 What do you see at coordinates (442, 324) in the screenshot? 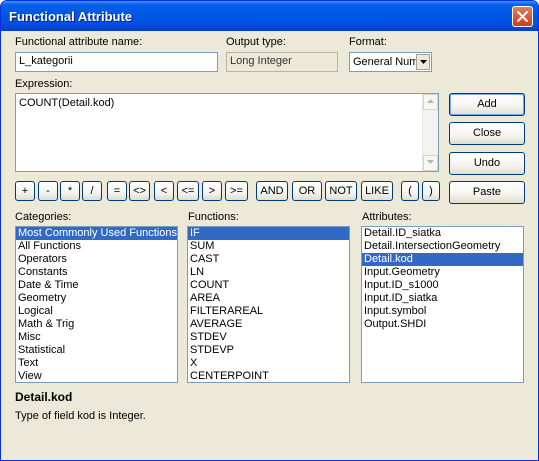
I see `attribute-item: Output.SHDI` at bounding box center [442, 324].